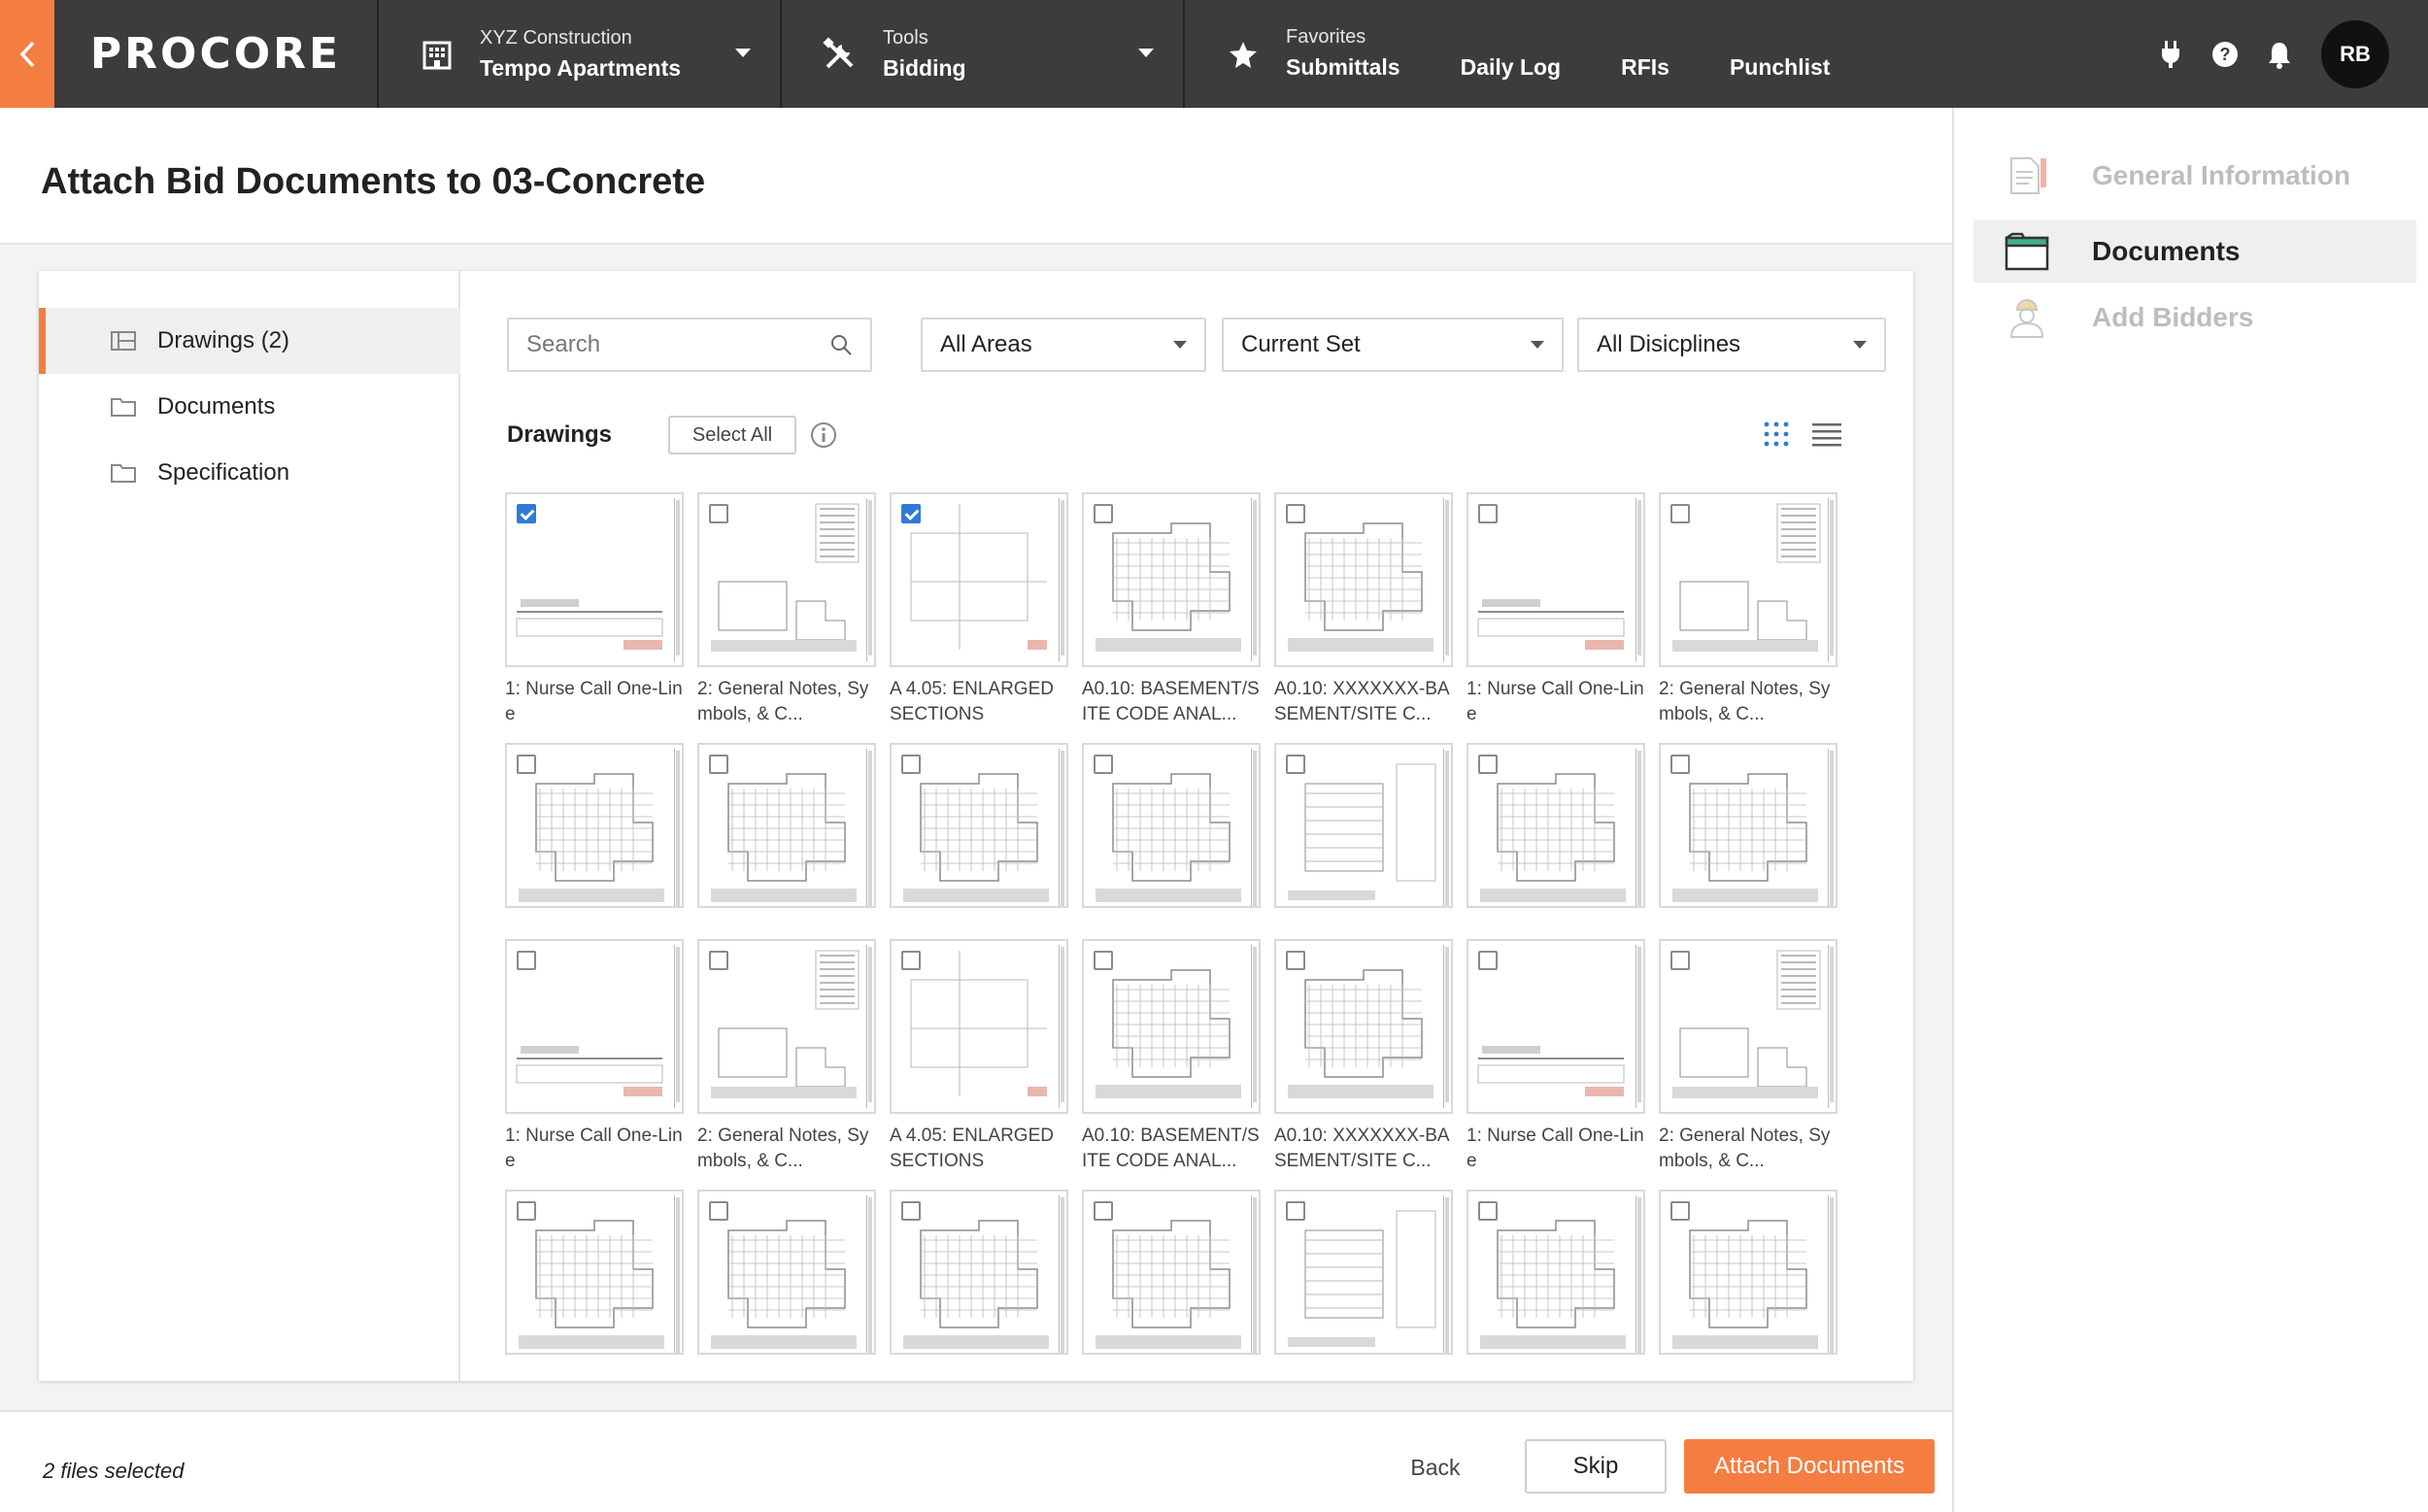  What do you see at coordinates (1511, 67) in the screenshot?
I see `favorite-link-daily-log: Daily Log` at bounding box center [1511, 67].